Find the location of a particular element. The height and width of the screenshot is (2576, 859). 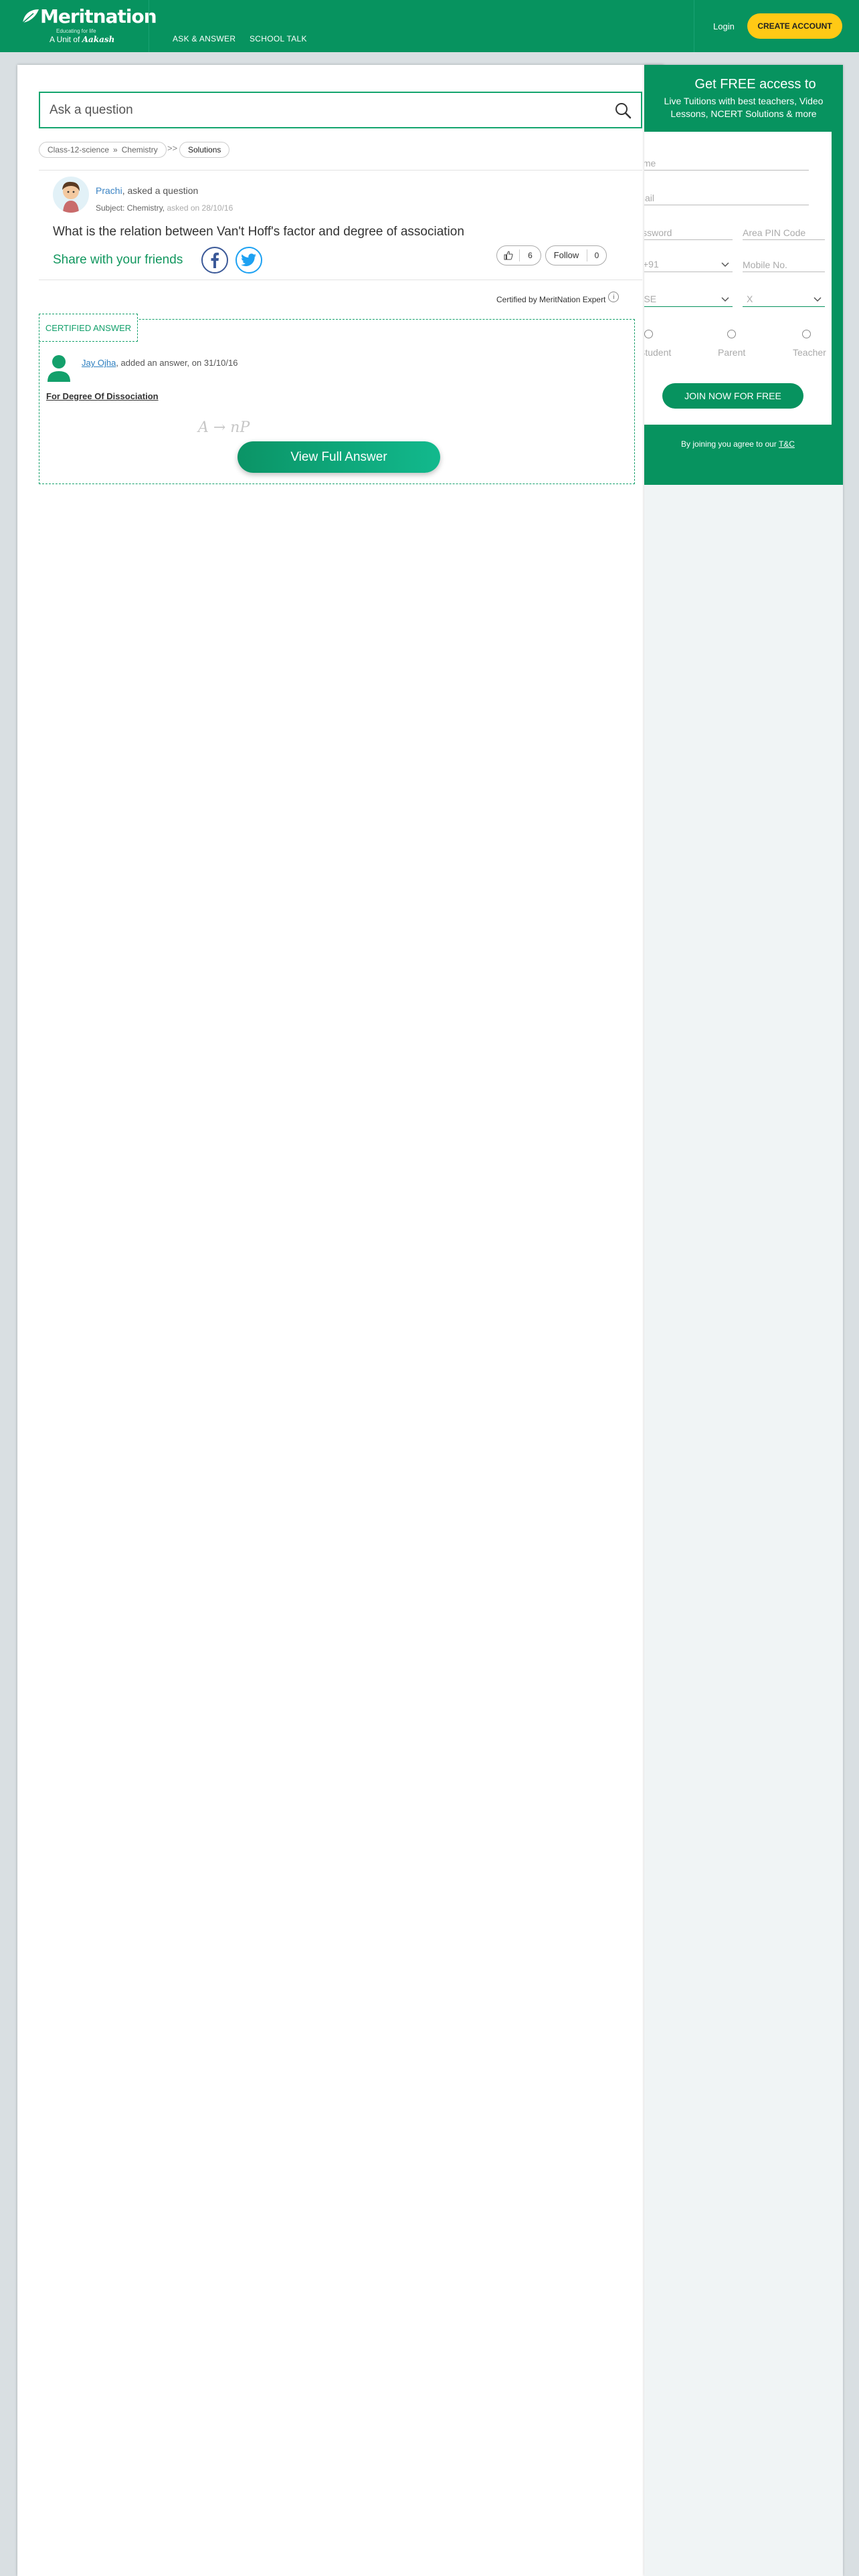

facebook-share-button is located at coordinates (215, 260).